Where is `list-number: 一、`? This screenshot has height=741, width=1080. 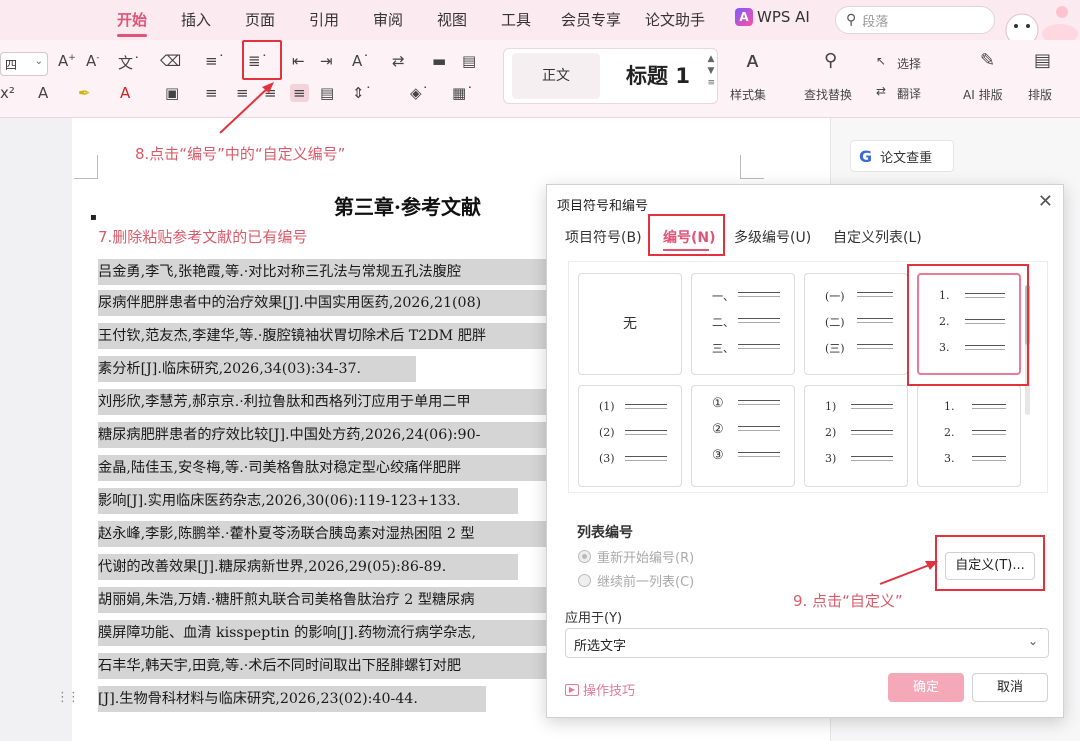
list-number: 一、 is located at coordinates (723, 296).